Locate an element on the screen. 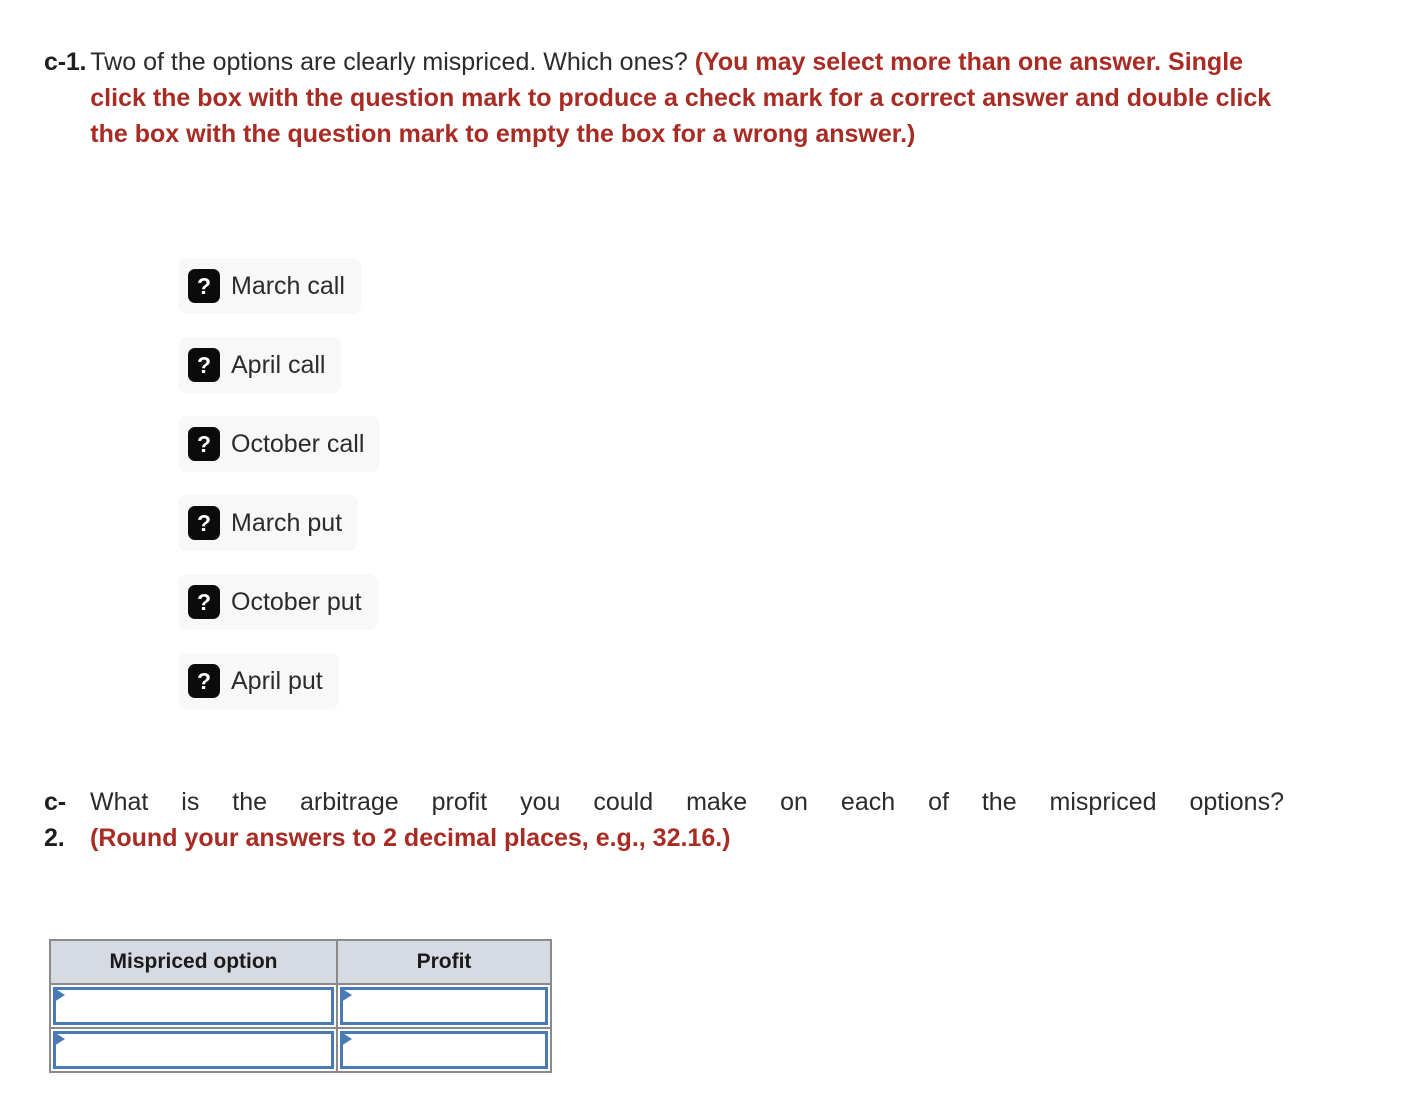  option-item-march-put: ? March put is located at coordinates (268, 523).